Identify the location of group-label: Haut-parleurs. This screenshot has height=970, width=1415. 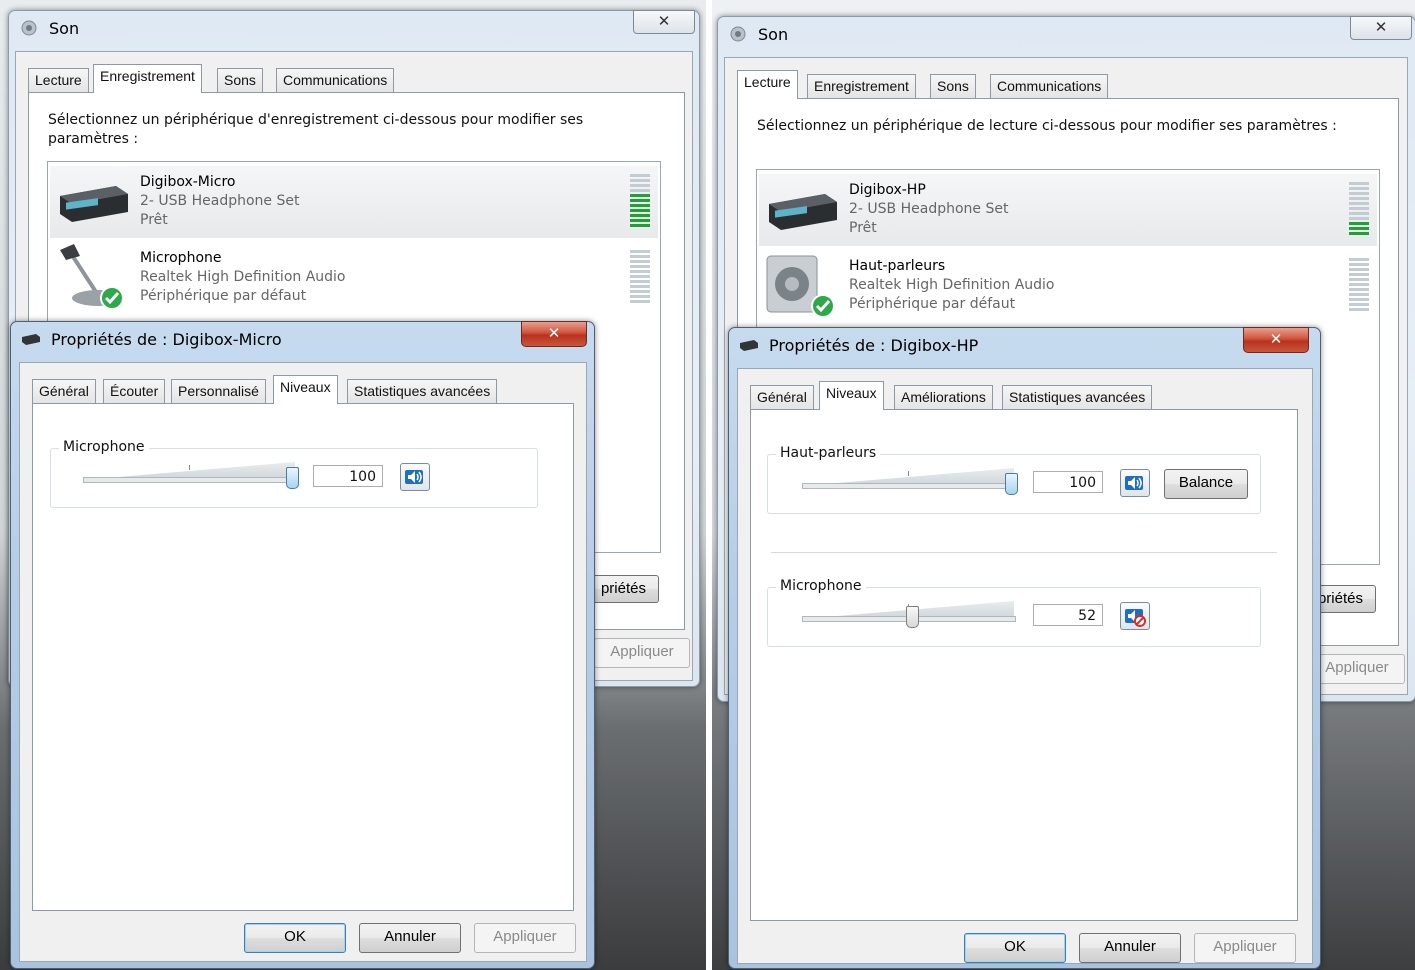
(828, 453).